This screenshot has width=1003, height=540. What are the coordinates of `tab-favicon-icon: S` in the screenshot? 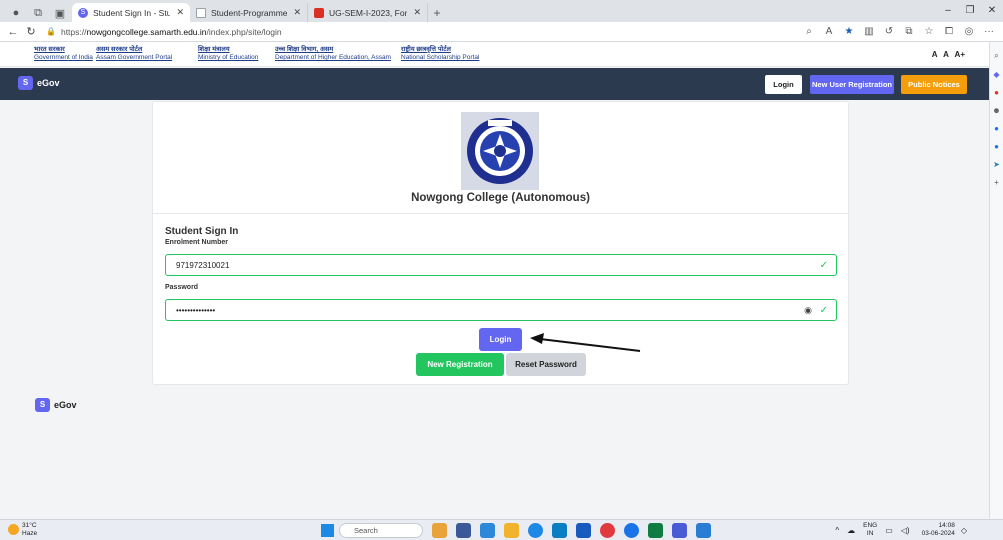 It's located at (83, 12).